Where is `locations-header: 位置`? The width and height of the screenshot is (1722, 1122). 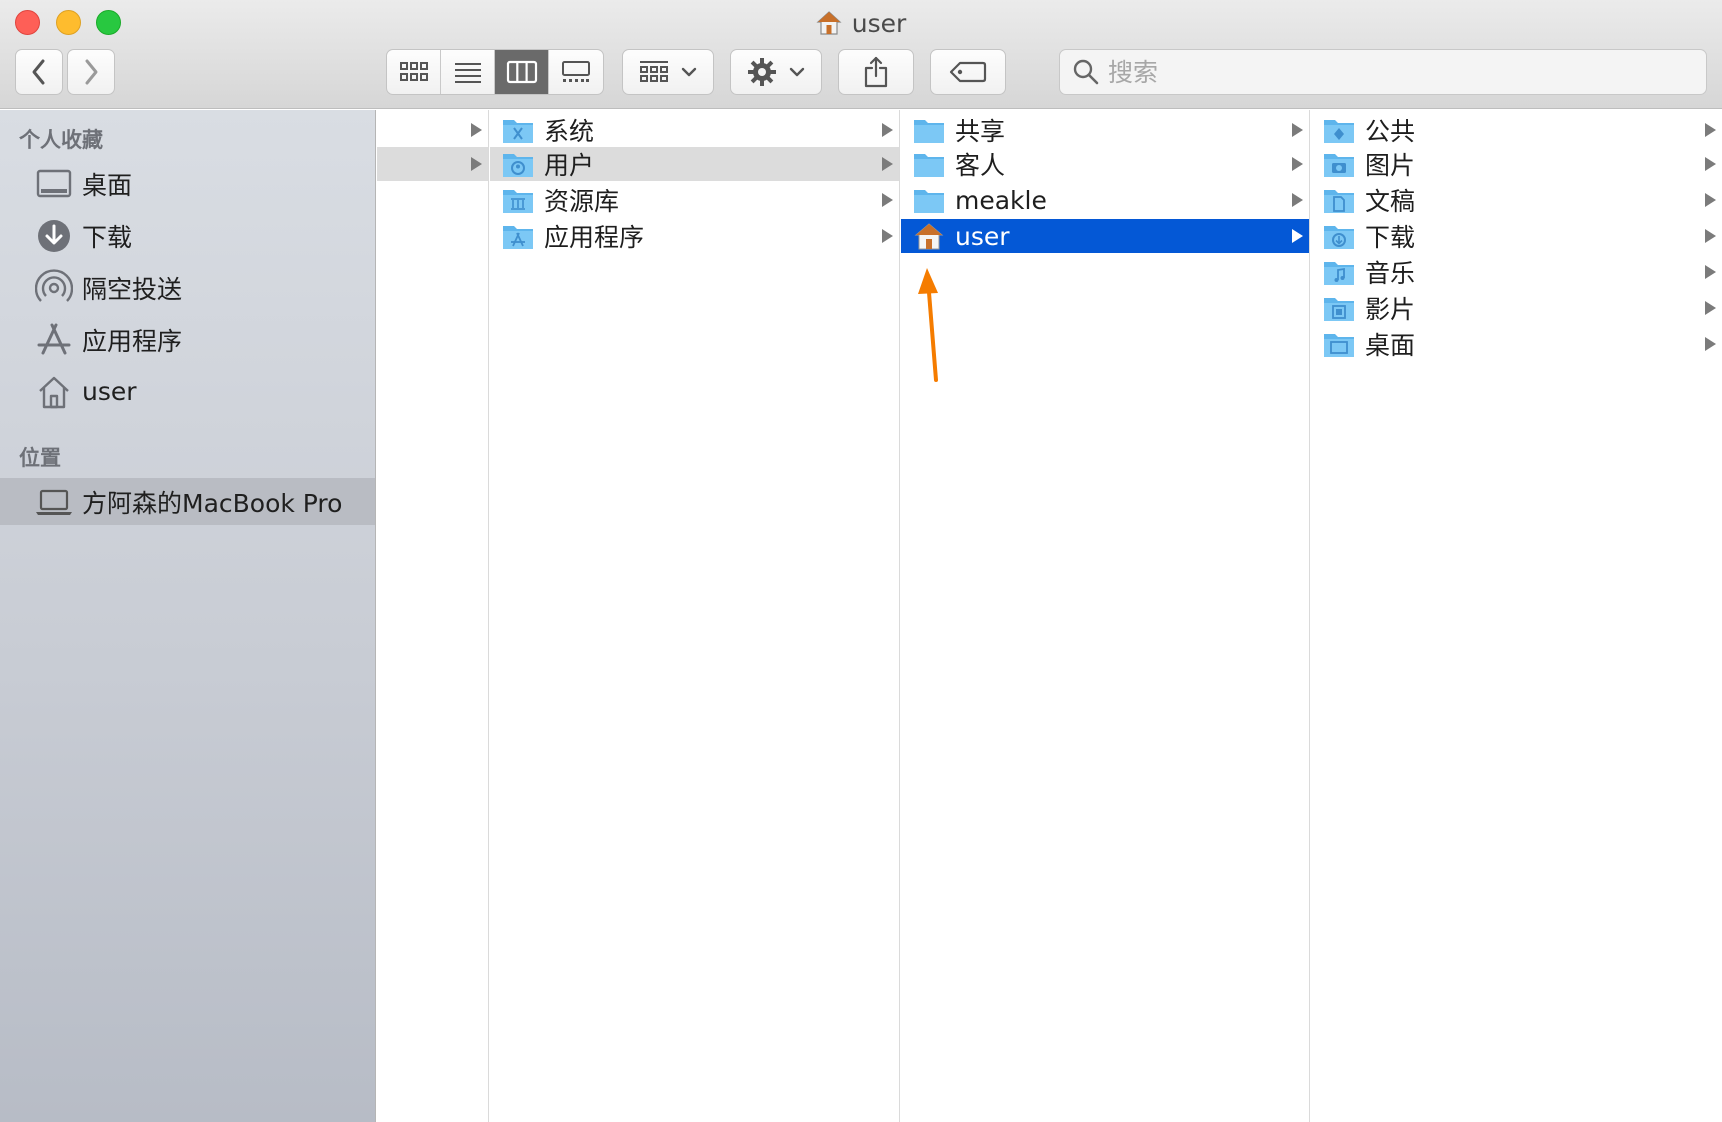
locations-header: 位置 is located at coordinates (40, 458).